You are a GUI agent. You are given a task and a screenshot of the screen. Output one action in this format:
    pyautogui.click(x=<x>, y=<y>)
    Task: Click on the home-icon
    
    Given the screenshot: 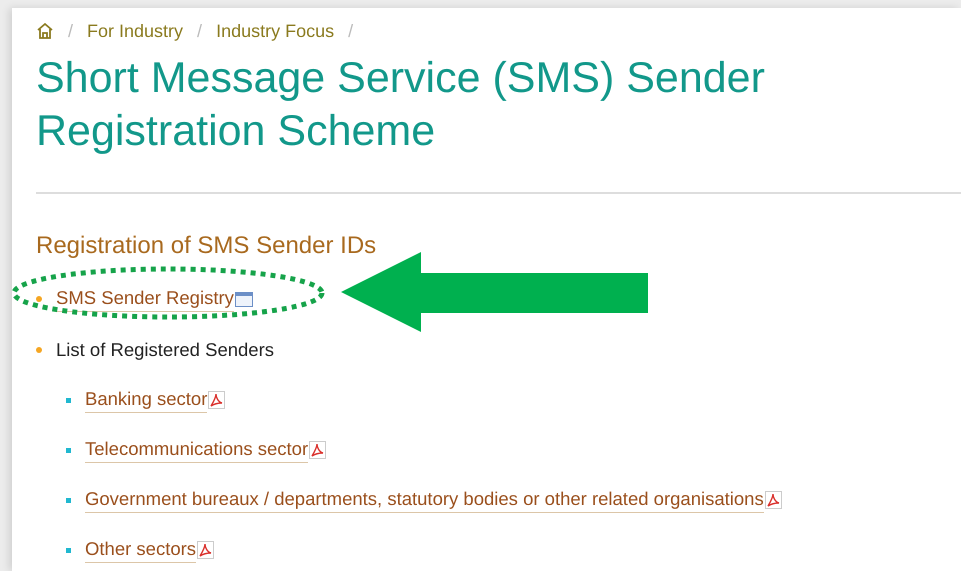 What is the action you would take?
    pyautogui.click(x=45, y=31)
    